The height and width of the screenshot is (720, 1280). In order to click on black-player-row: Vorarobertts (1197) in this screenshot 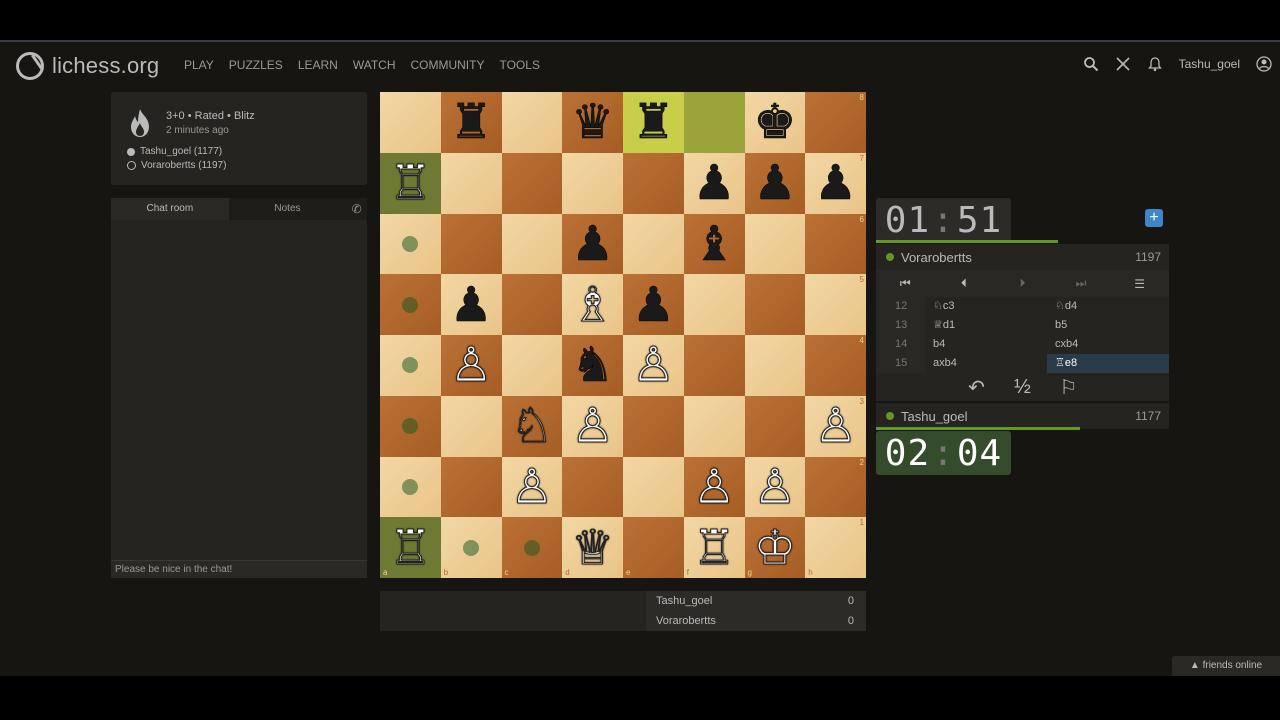, I will do `click(176, 165)`.